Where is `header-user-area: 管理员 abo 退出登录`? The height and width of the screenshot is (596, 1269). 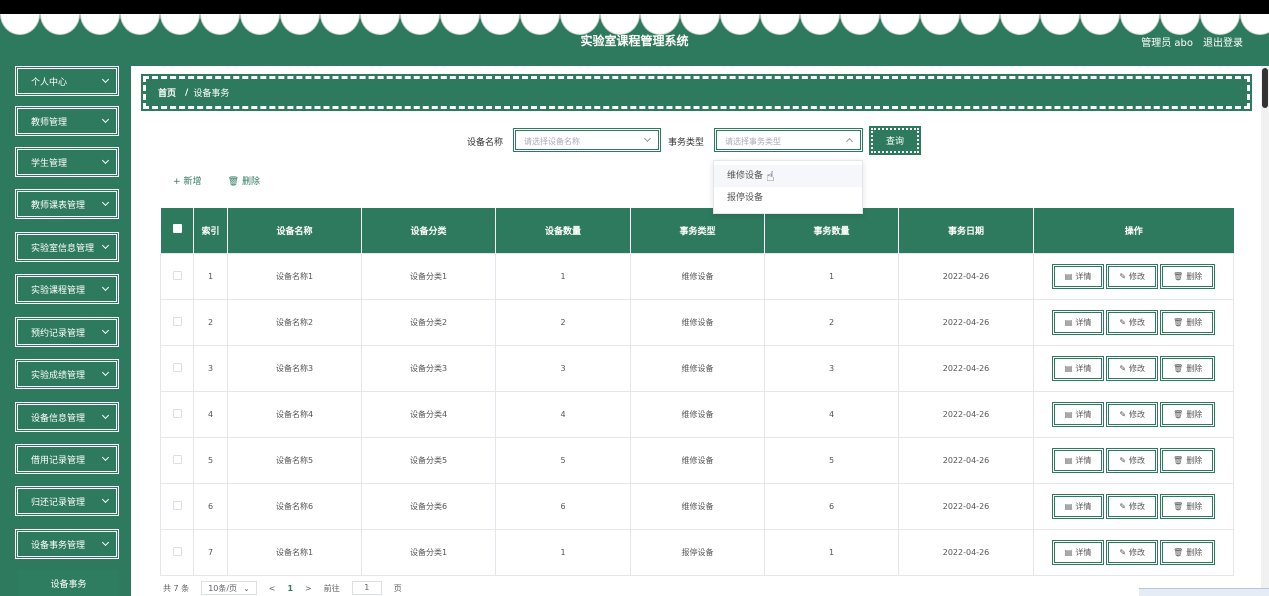 header-user-area: 管理员 abo 退出登录 is located at coordinates (1192, 41).